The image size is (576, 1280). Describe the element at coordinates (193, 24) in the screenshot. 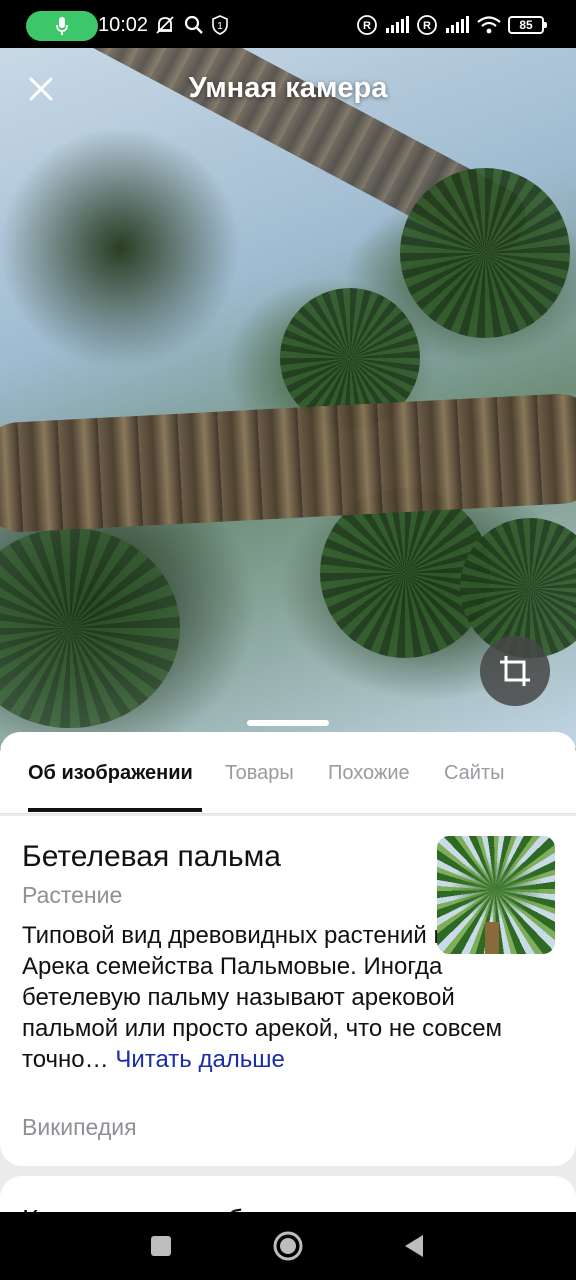

I see `search-icon` at that location.